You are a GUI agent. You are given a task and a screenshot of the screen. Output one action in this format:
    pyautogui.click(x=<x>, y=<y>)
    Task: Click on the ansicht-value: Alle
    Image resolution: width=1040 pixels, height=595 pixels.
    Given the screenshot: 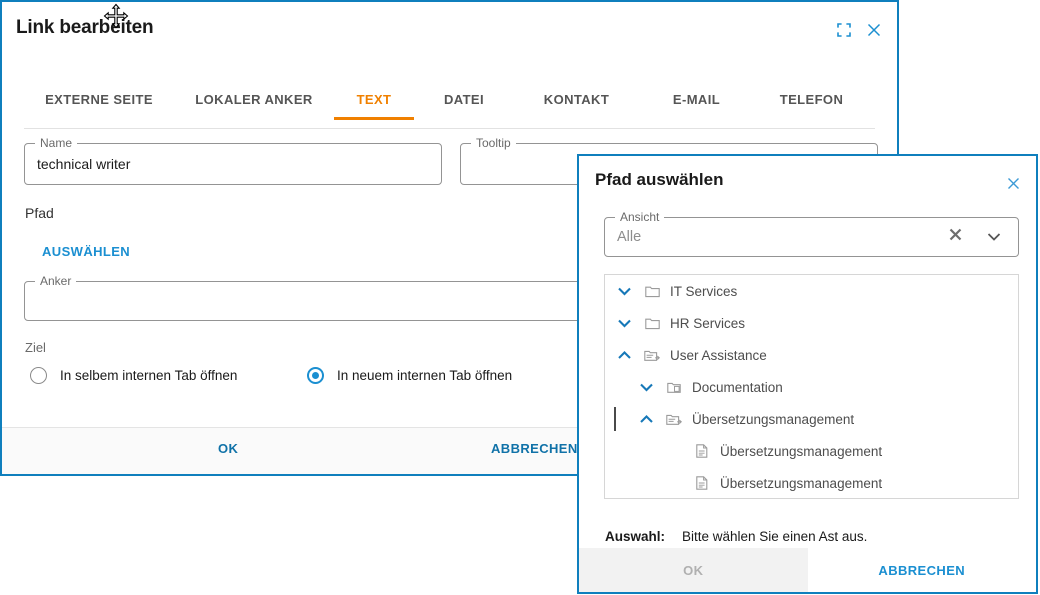 What is the action you would take?
    pyautogui.click(x=629, y=237)
    